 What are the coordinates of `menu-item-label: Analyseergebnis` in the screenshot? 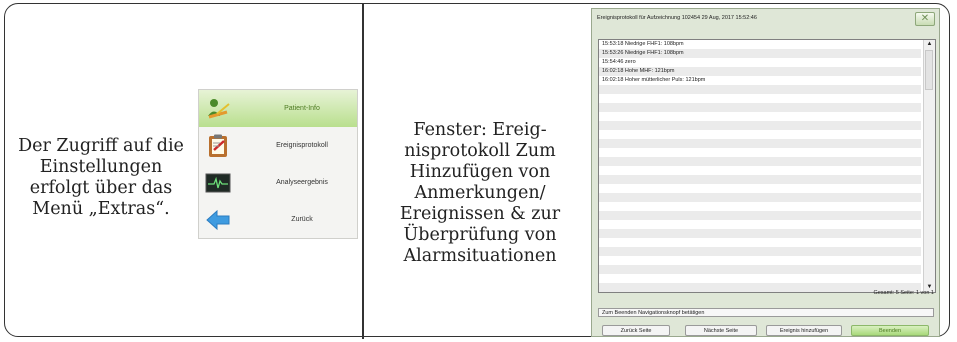 It's located at (302, 182).